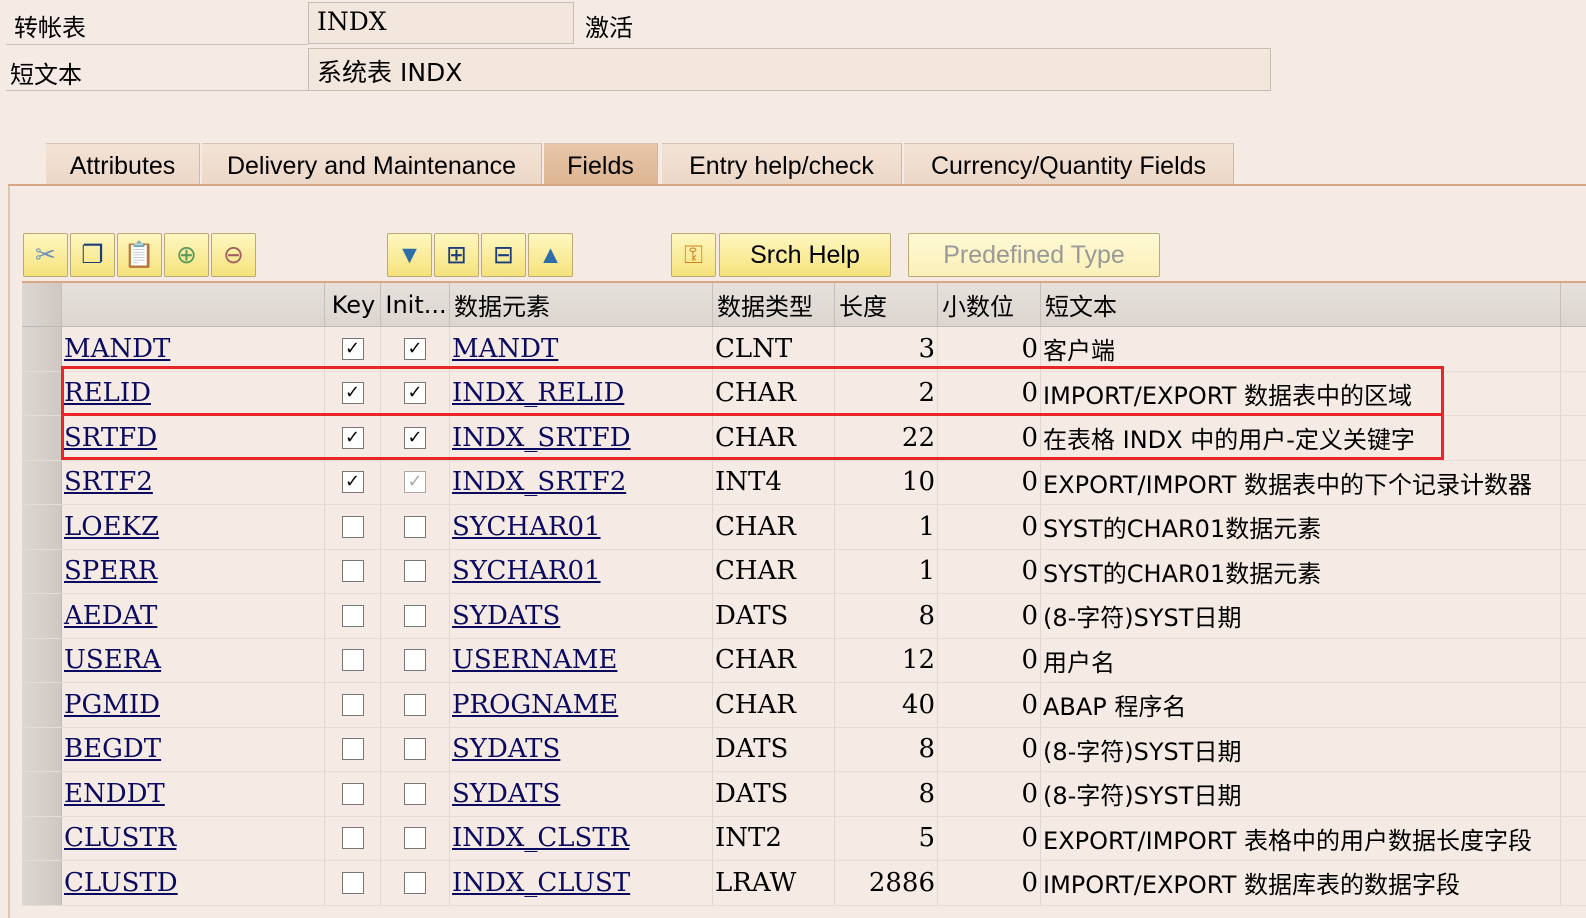 Image resolution: width=1586 pixels, height=918 pixels. I want to click on col-decimals: 小数位, so click(989, 304).